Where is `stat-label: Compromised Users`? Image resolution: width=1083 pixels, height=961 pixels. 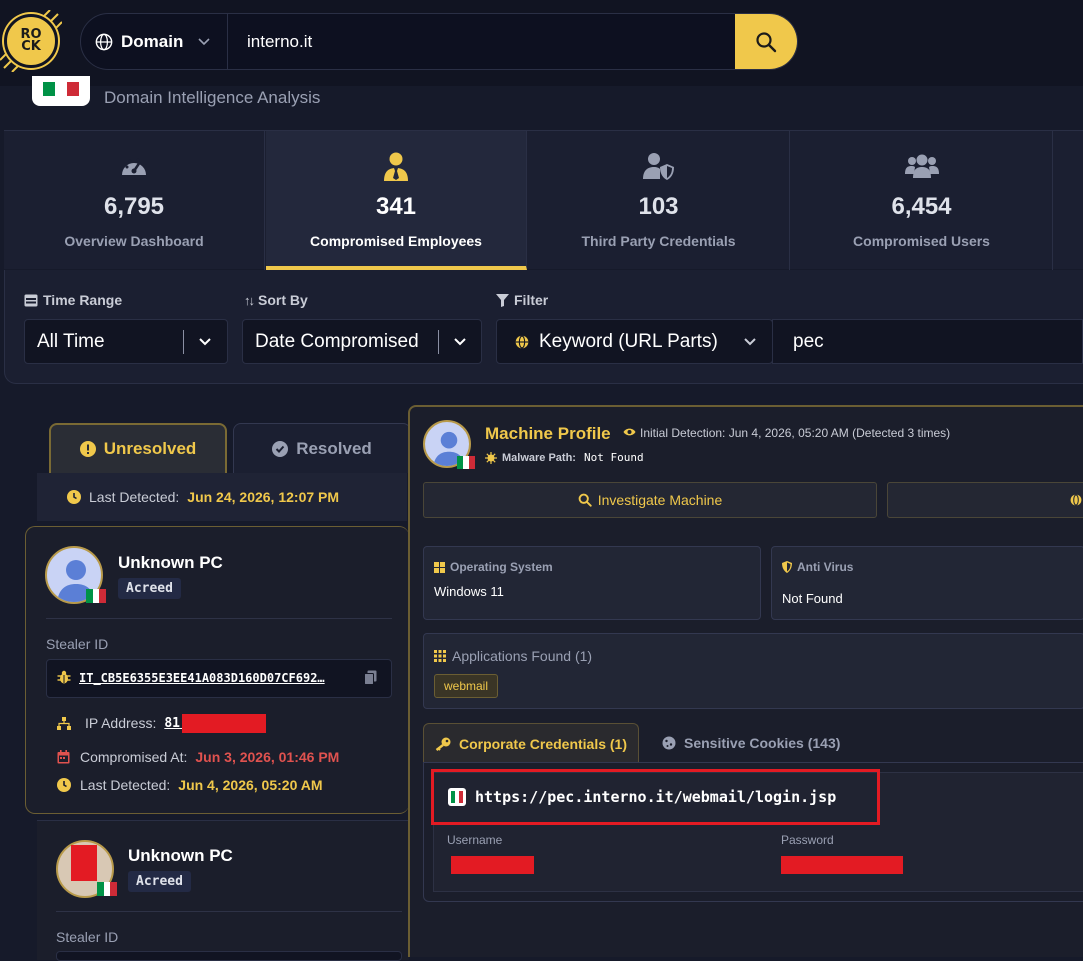
stat-label: Compromised Users is located at coordinates (921, 241).